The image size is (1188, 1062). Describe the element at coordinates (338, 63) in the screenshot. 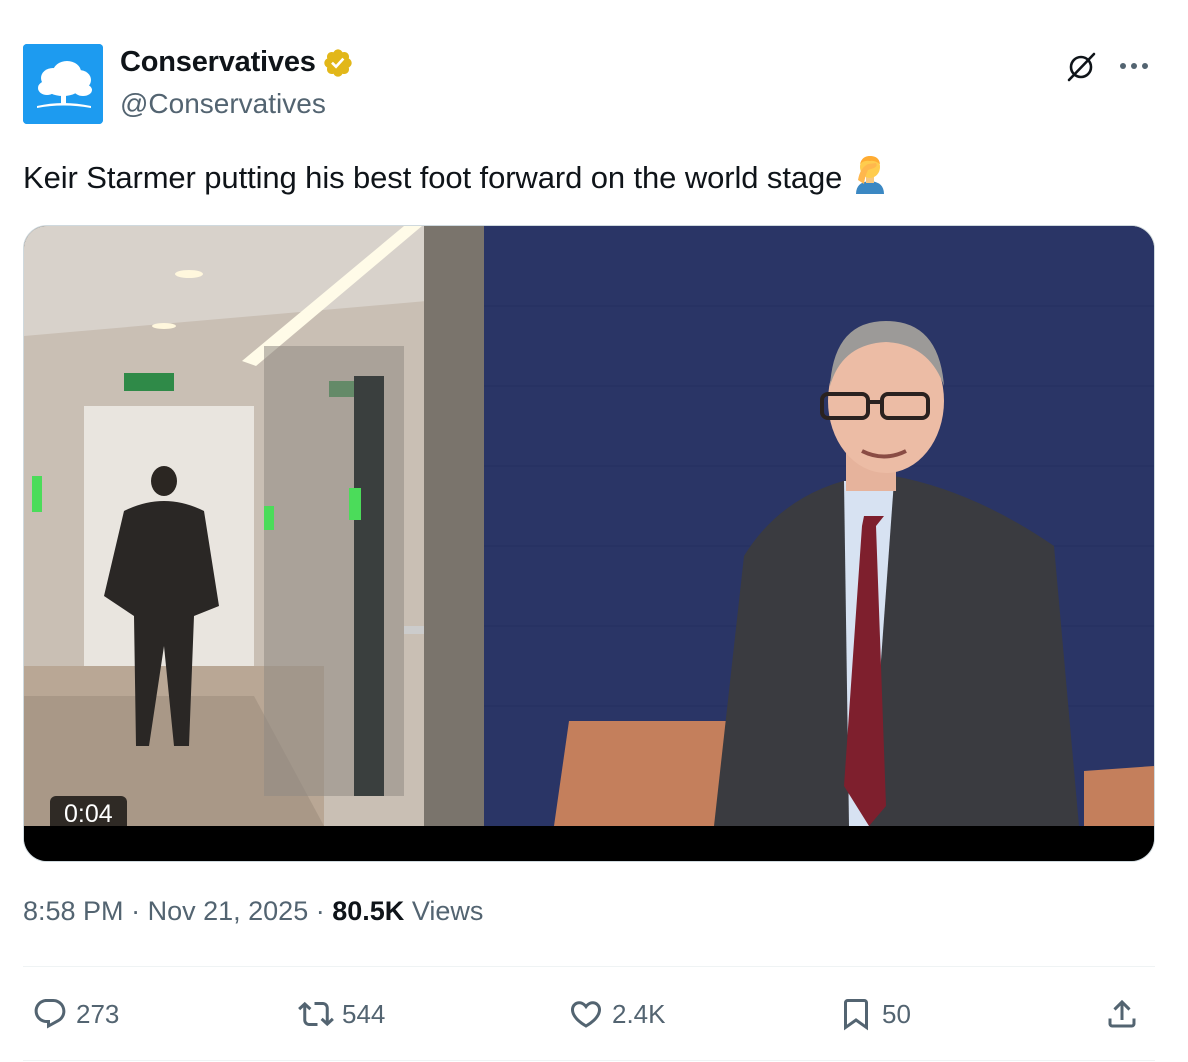

I see `verified-badge-icon` at that location.